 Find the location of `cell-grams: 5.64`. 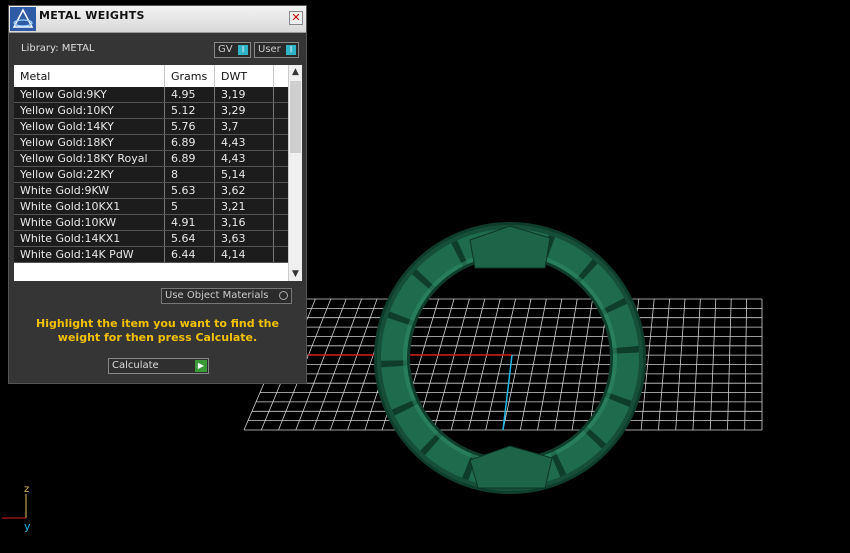

cell-grams: 5.64 is located at coordinates (183, 238).